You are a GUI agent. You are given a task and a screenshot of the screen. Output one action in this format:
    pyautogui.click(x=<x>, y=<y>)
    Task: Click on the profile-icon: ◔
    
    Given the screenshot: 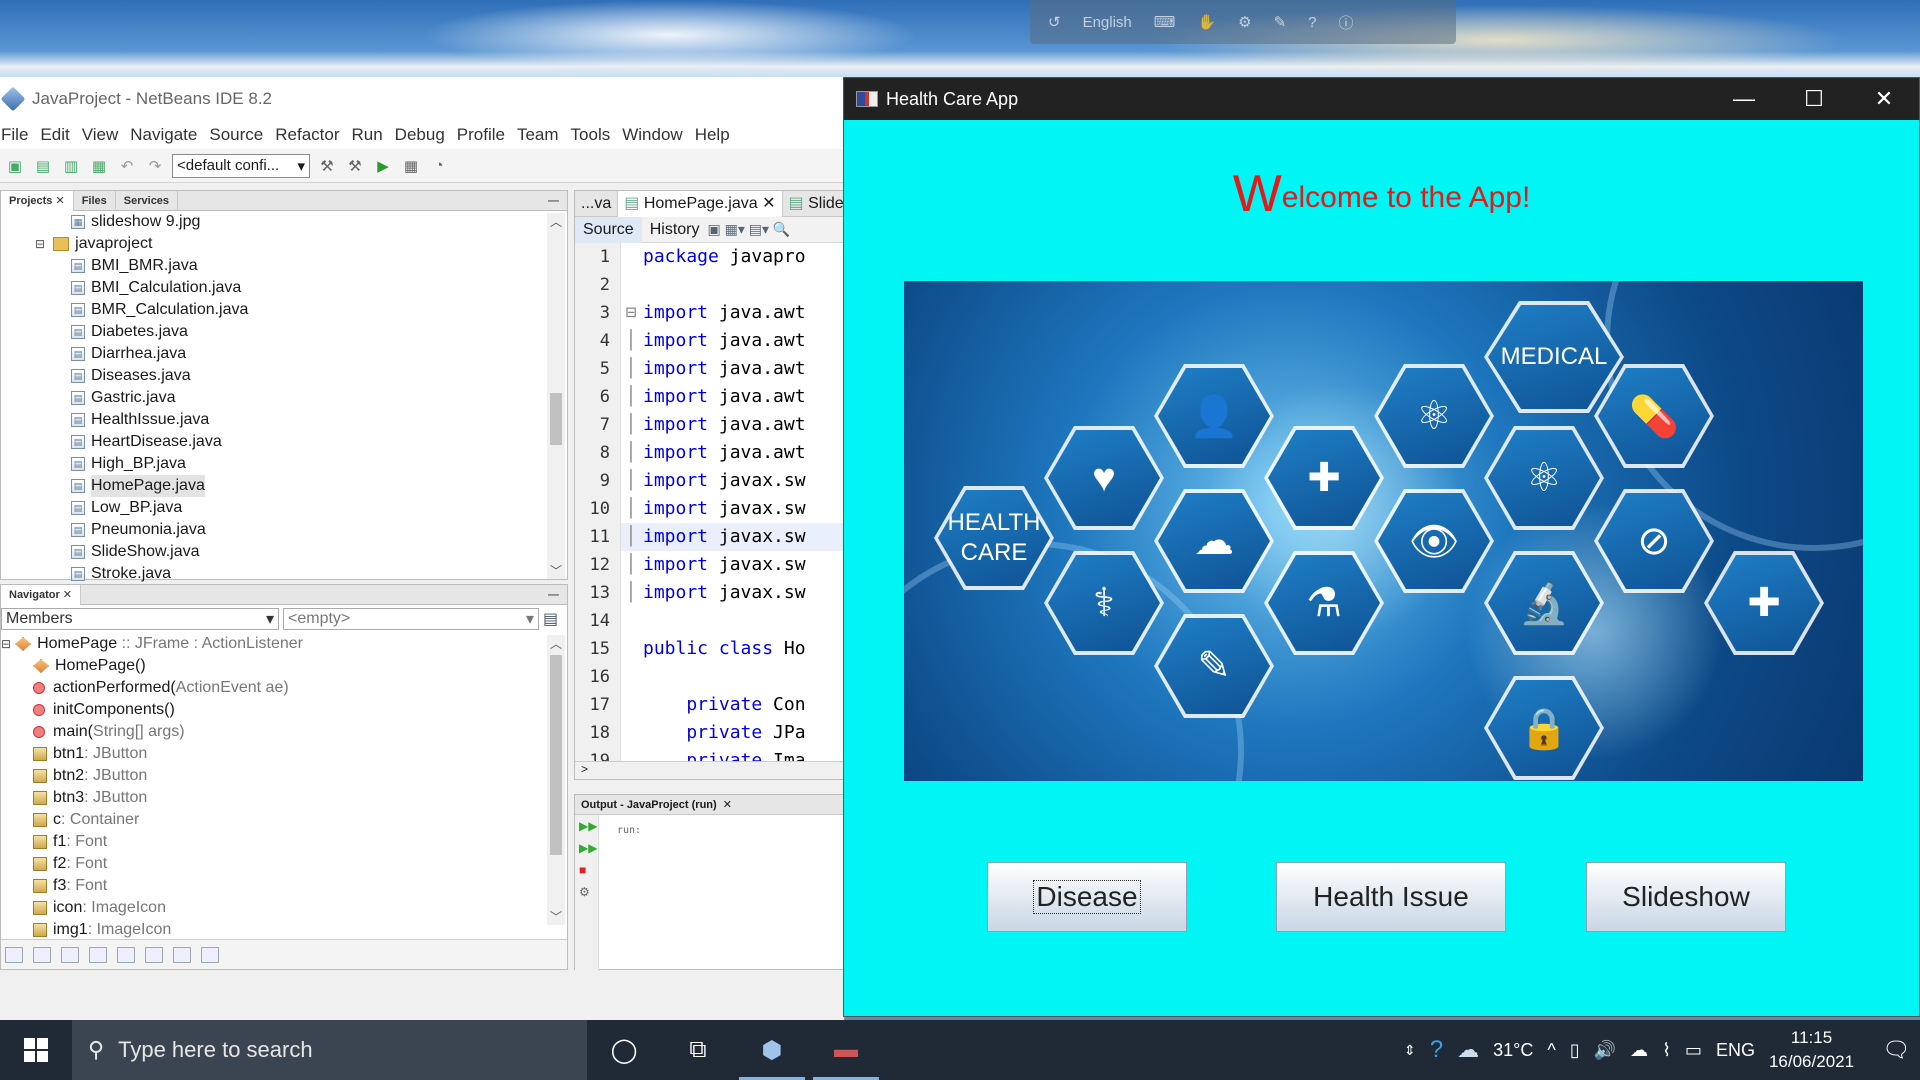 What is the action you would take?
    pyautogui.click(x=439, y=166)
    